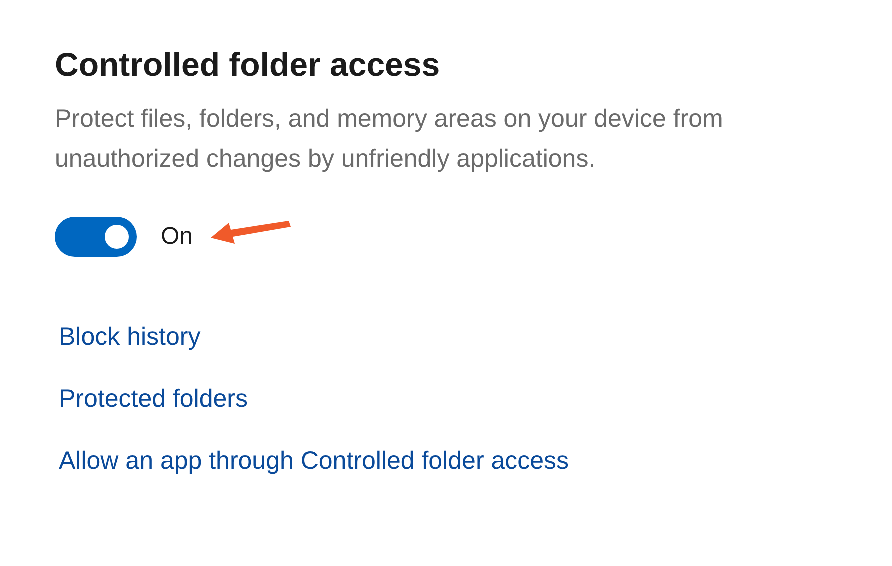 The height and width of the screenshot is (566, 892). I want to click on section-title: Controlled folder access, so click(247, 65).